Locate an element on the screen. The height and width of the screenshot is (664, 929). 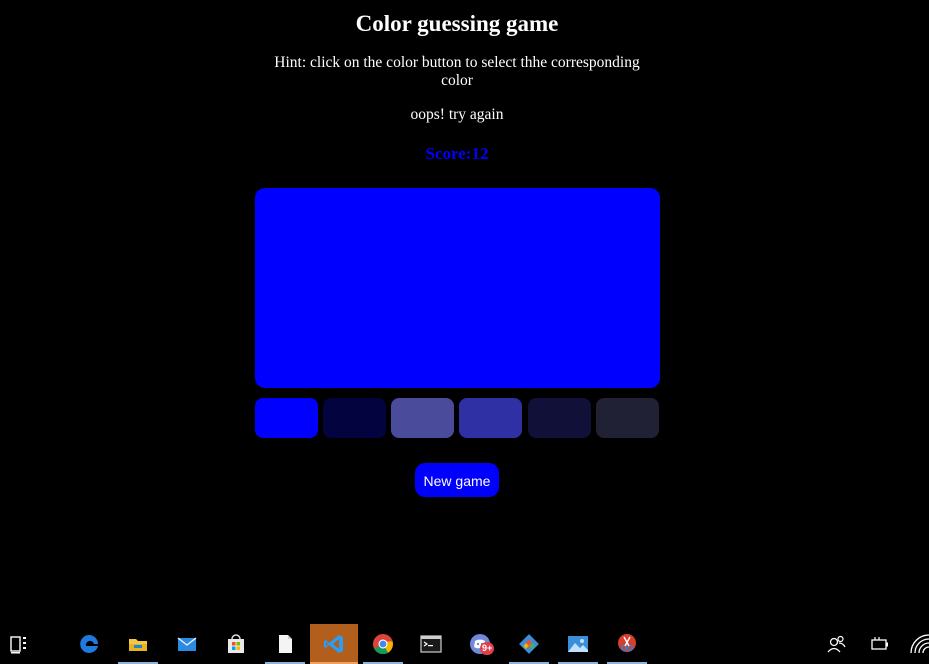
taskbar-battery is located at coordinates (880, 644).